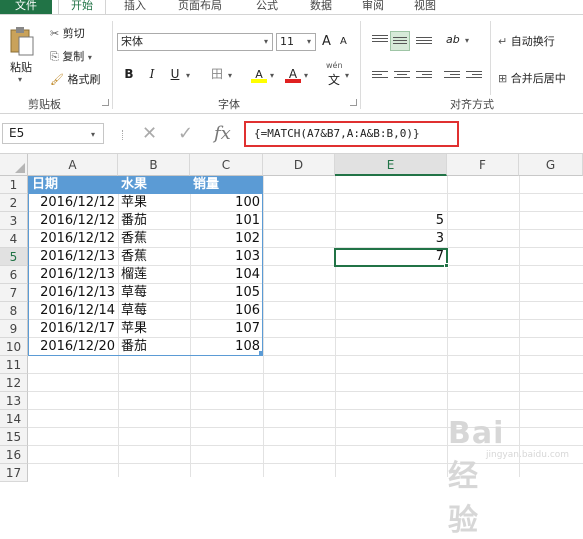 This screenshot has height=539, width=583. I want to click on font-name-box: 宋体, so click(195, 42).